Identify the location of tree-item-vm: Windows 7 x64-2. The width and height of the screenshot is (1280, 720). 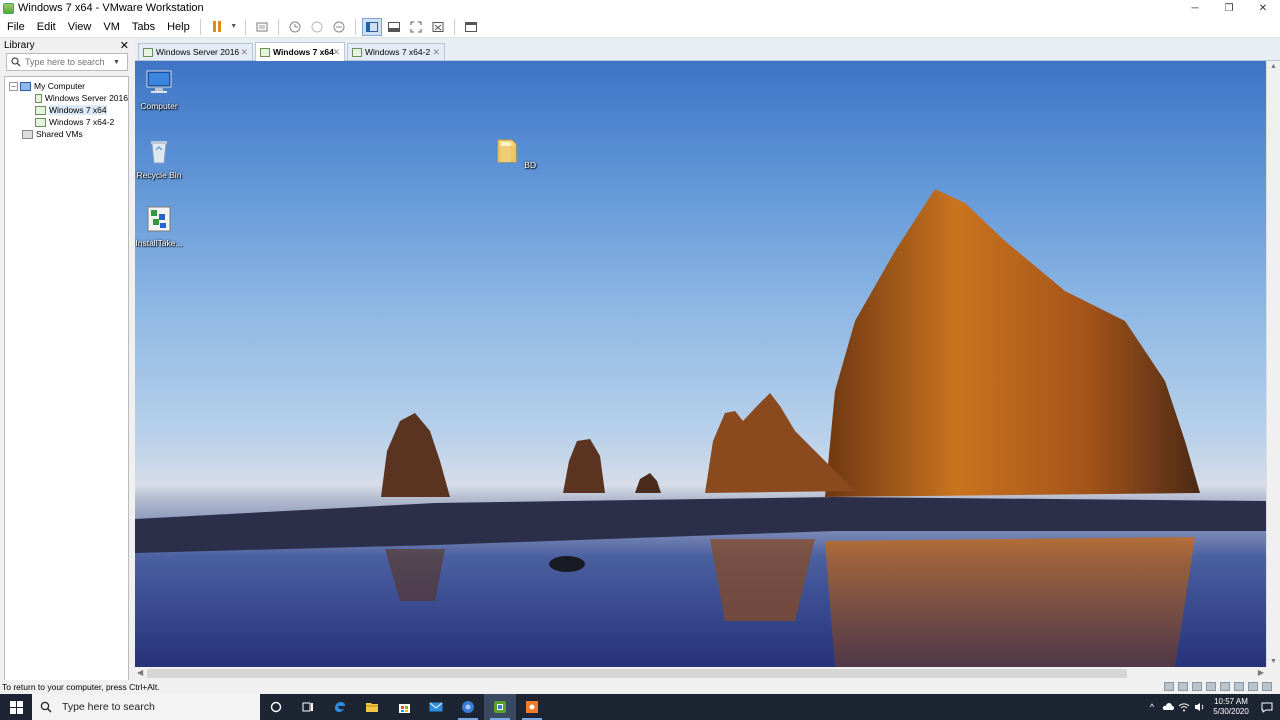
(66, 122).